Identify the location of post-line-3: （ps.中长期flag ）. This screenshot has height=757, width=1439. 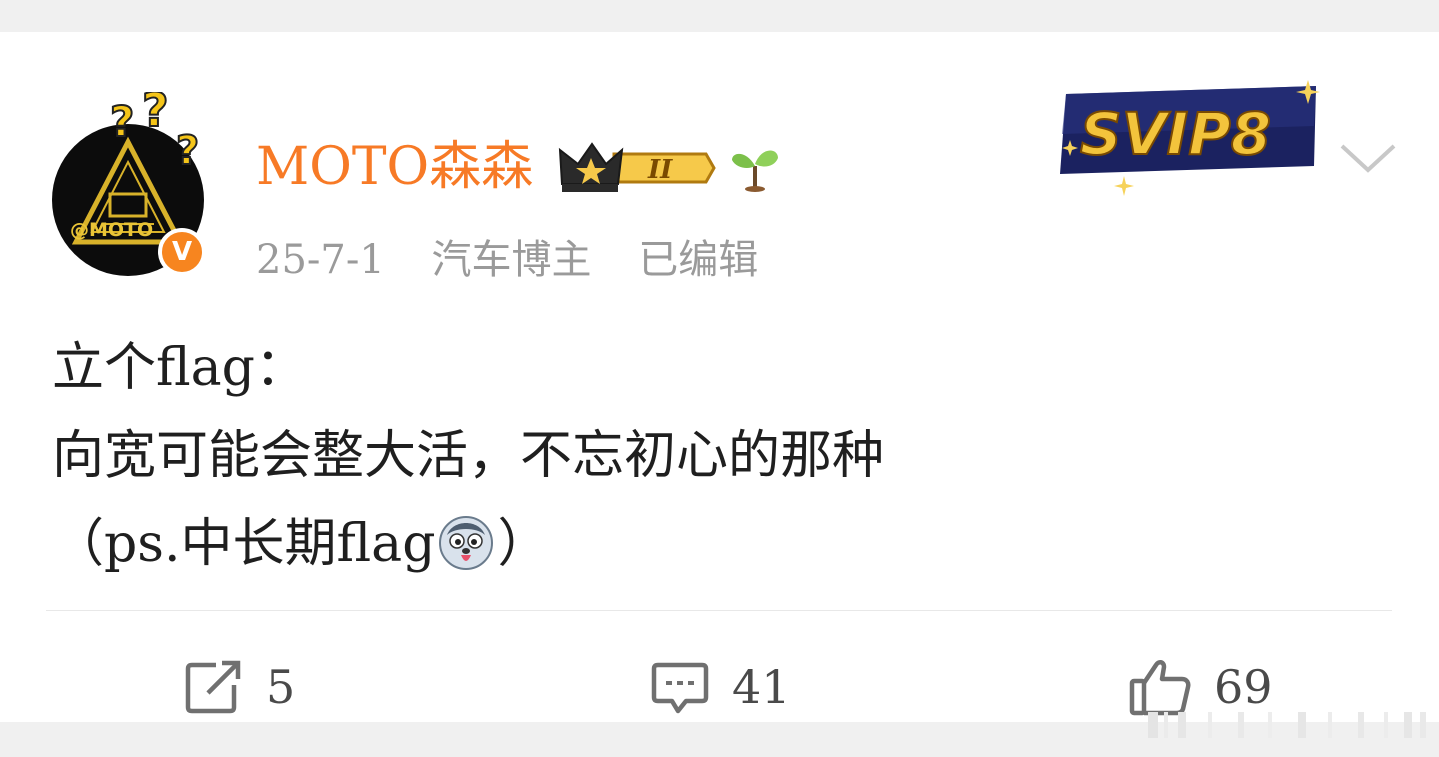
(468, 544).